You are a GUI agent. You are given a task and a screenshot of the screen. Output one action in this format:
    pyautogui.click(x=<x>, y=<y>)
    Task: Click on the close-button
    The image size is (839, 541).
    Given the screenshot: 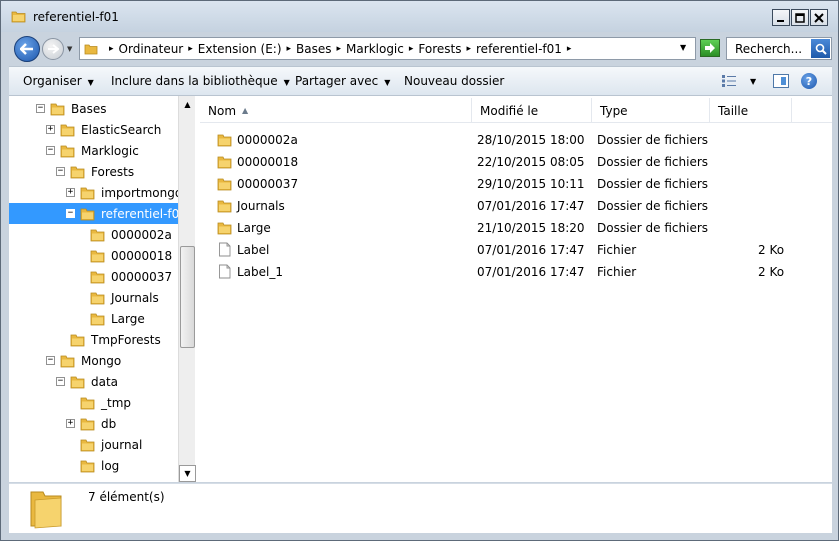 What is the action you would take?
    pyautogui.click(x=819, y=17)
    